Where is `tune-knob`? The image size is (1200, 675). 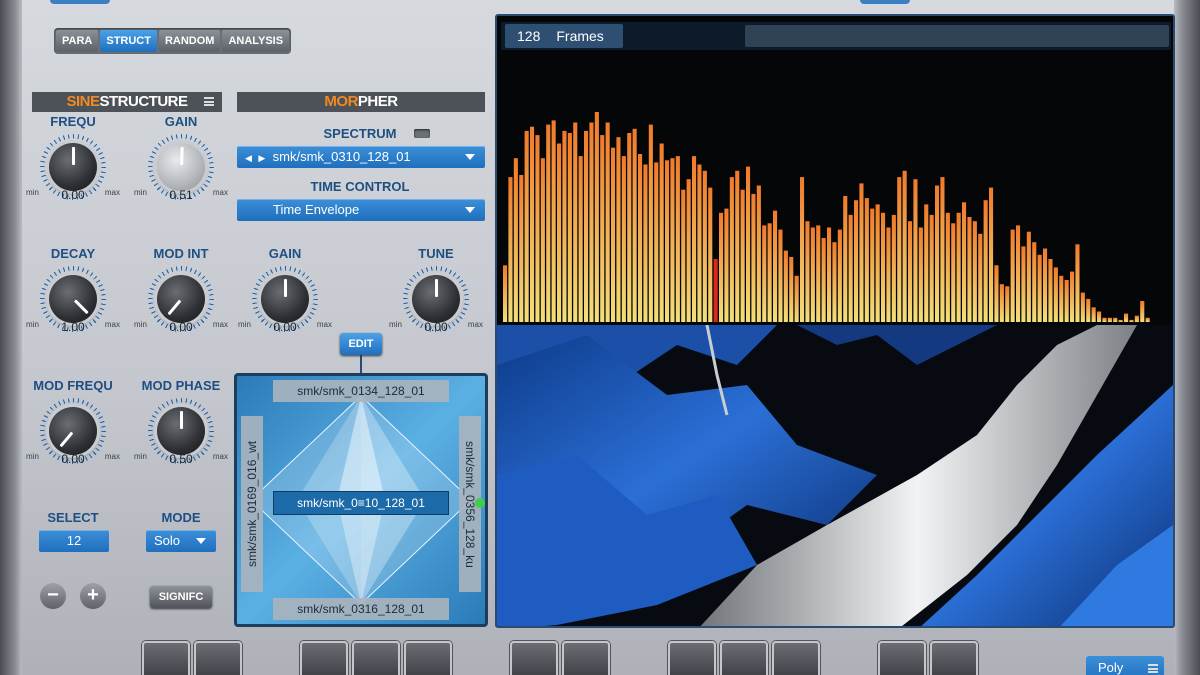 tune-knob is located at coordinates (436, 299).